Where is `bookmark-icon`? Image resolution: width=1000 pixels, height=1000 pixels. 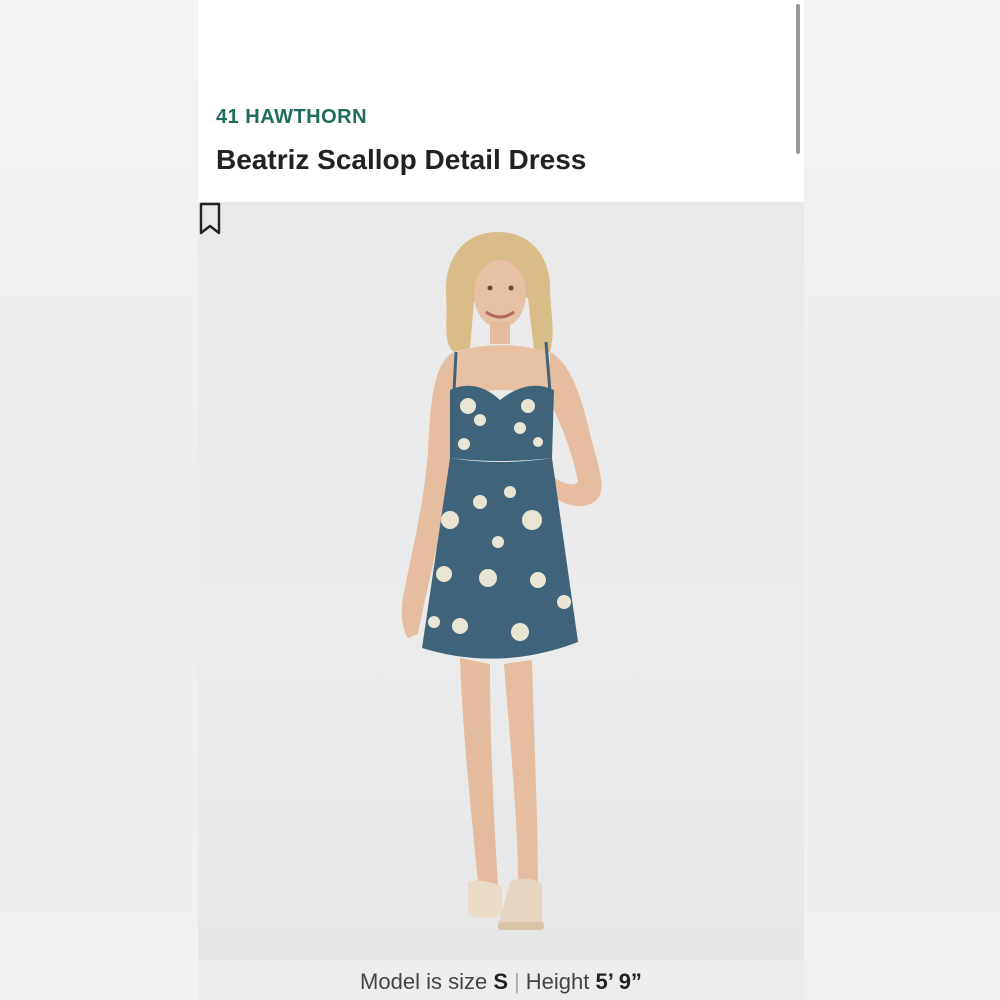
bookmark-icon is located at coordinates (210, 219).